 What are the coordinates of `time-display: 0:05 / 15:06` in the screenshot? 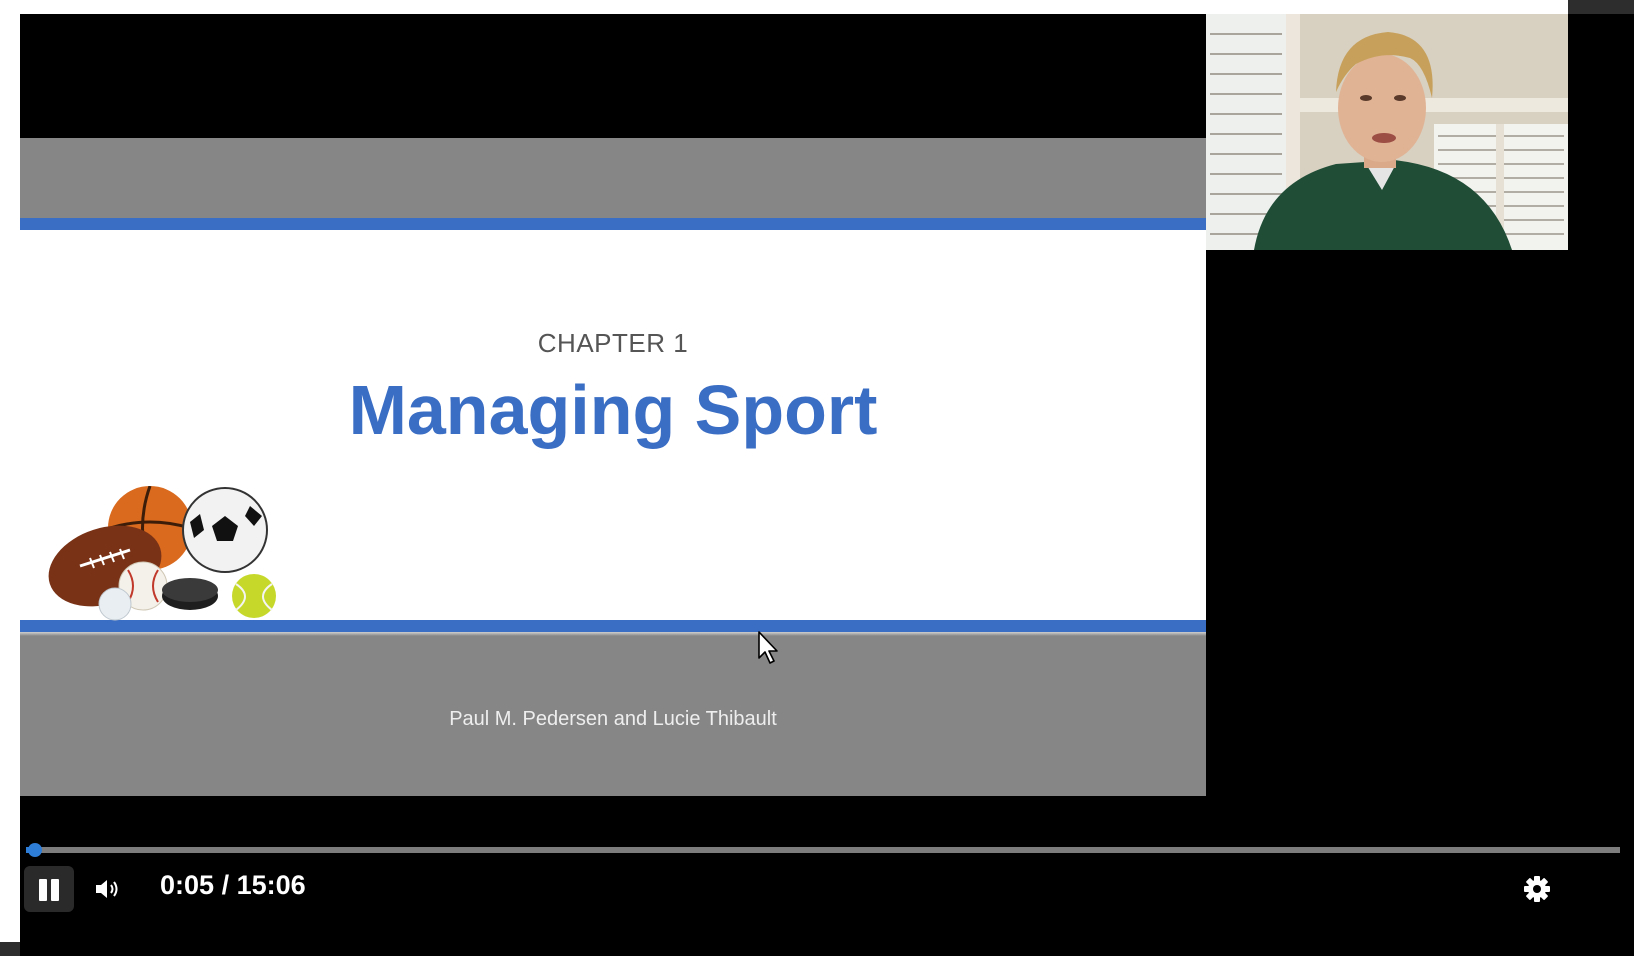 It's located at (233, 885).